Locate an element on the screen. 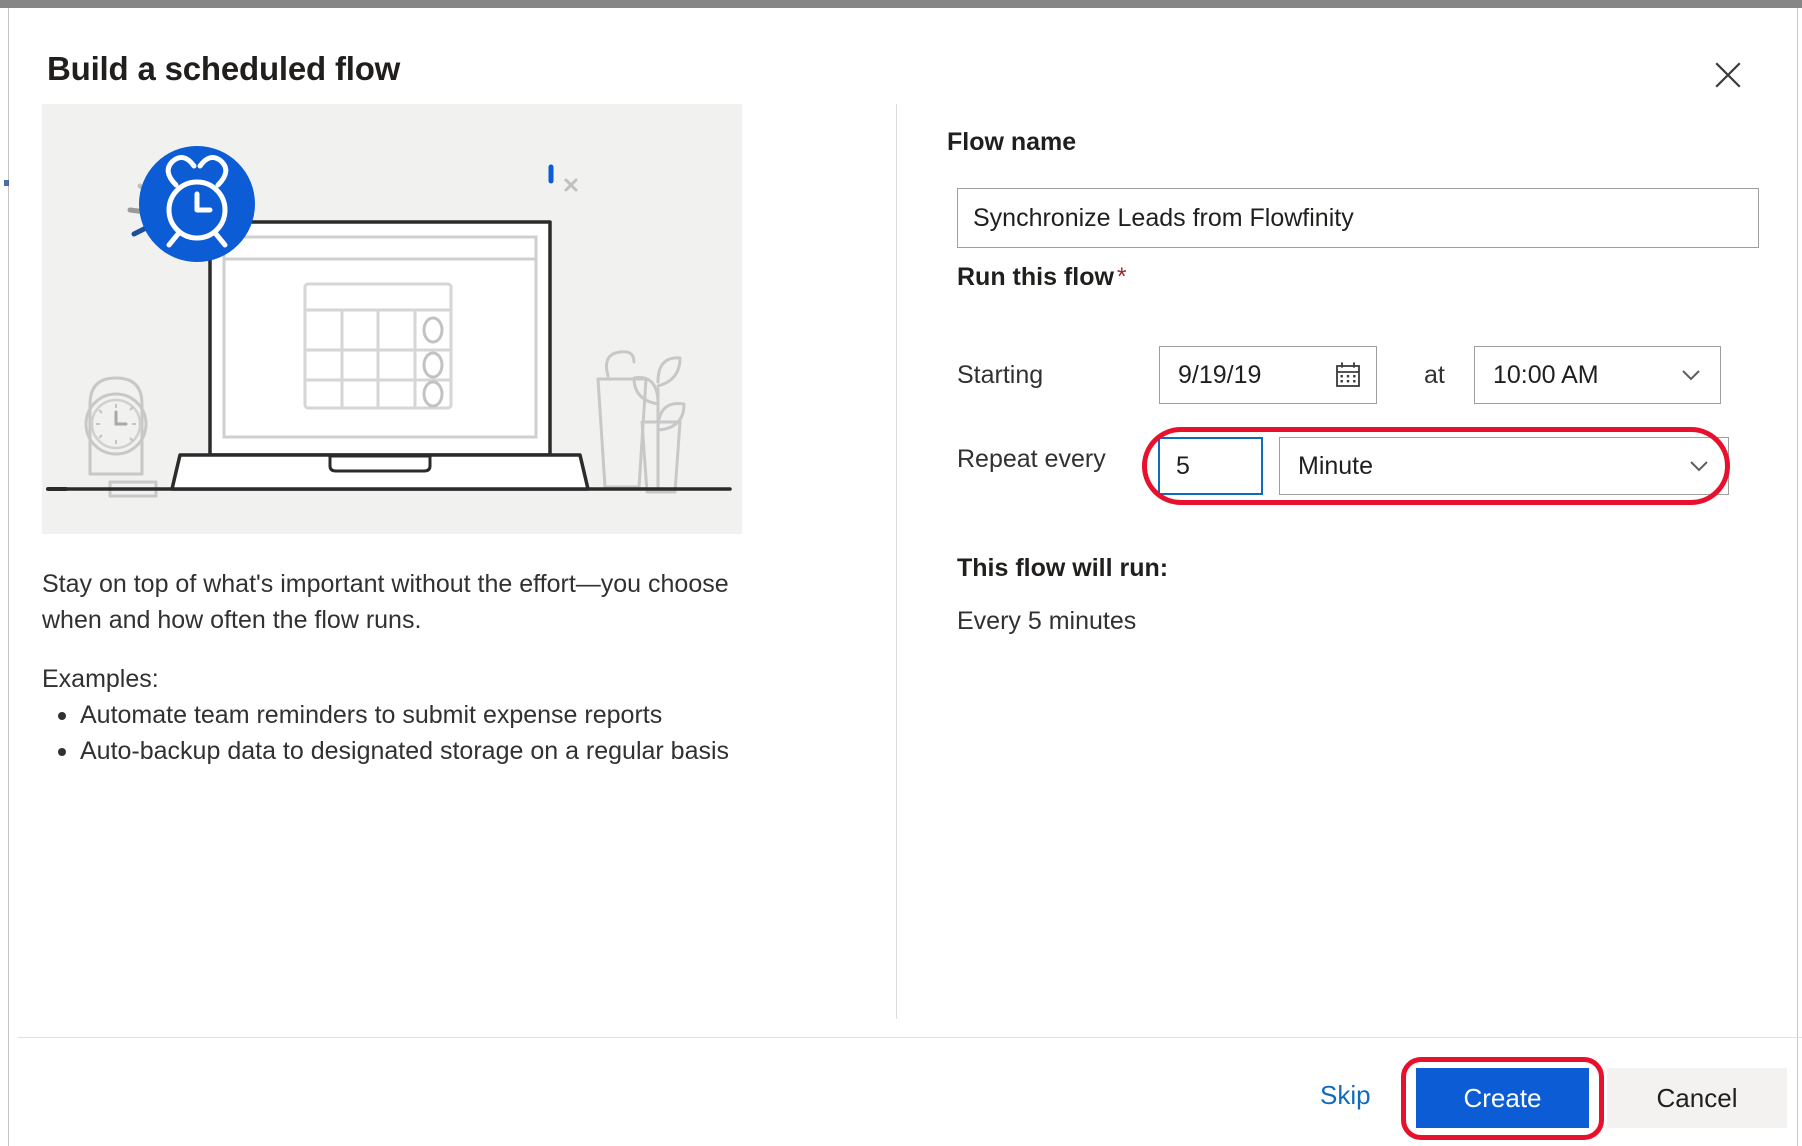  footer-divider is located at coordinates (910, 1037).